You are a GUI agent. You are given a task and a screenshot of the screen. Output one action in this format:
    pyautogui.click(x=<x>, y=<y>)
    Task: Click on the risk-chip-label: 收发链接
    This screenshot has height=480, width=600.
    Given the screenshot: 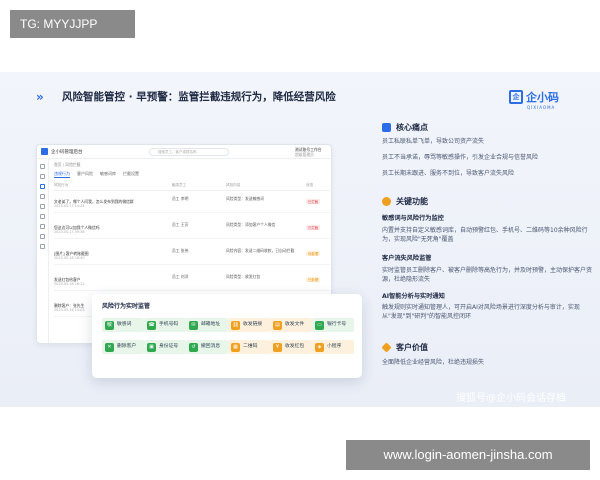 What is the action you would take?
    pyautogui.click(x=253, y=324)
    